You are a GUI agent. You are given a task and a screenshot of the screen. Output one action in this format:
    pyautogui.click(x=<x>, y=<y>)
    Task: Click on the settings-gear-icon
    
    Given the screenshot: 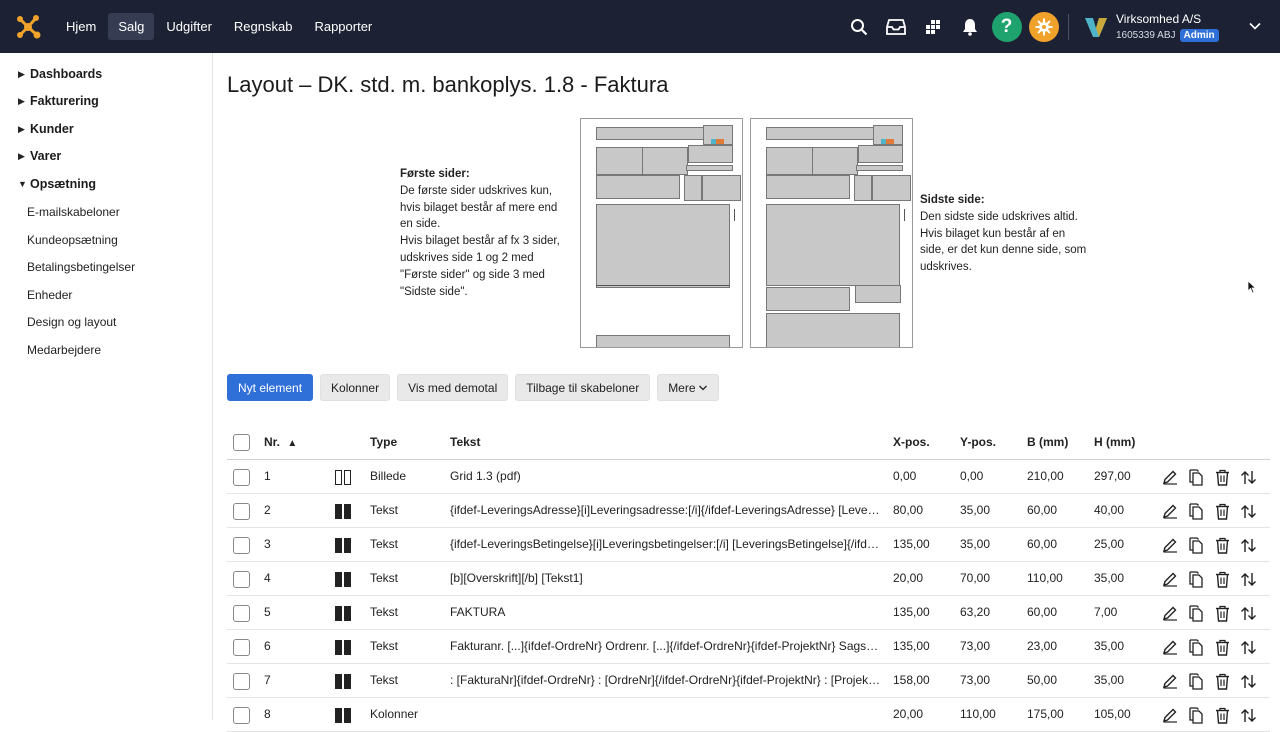 What is the action you would take?
    pyautogui.click(x=1043, y=26)
    